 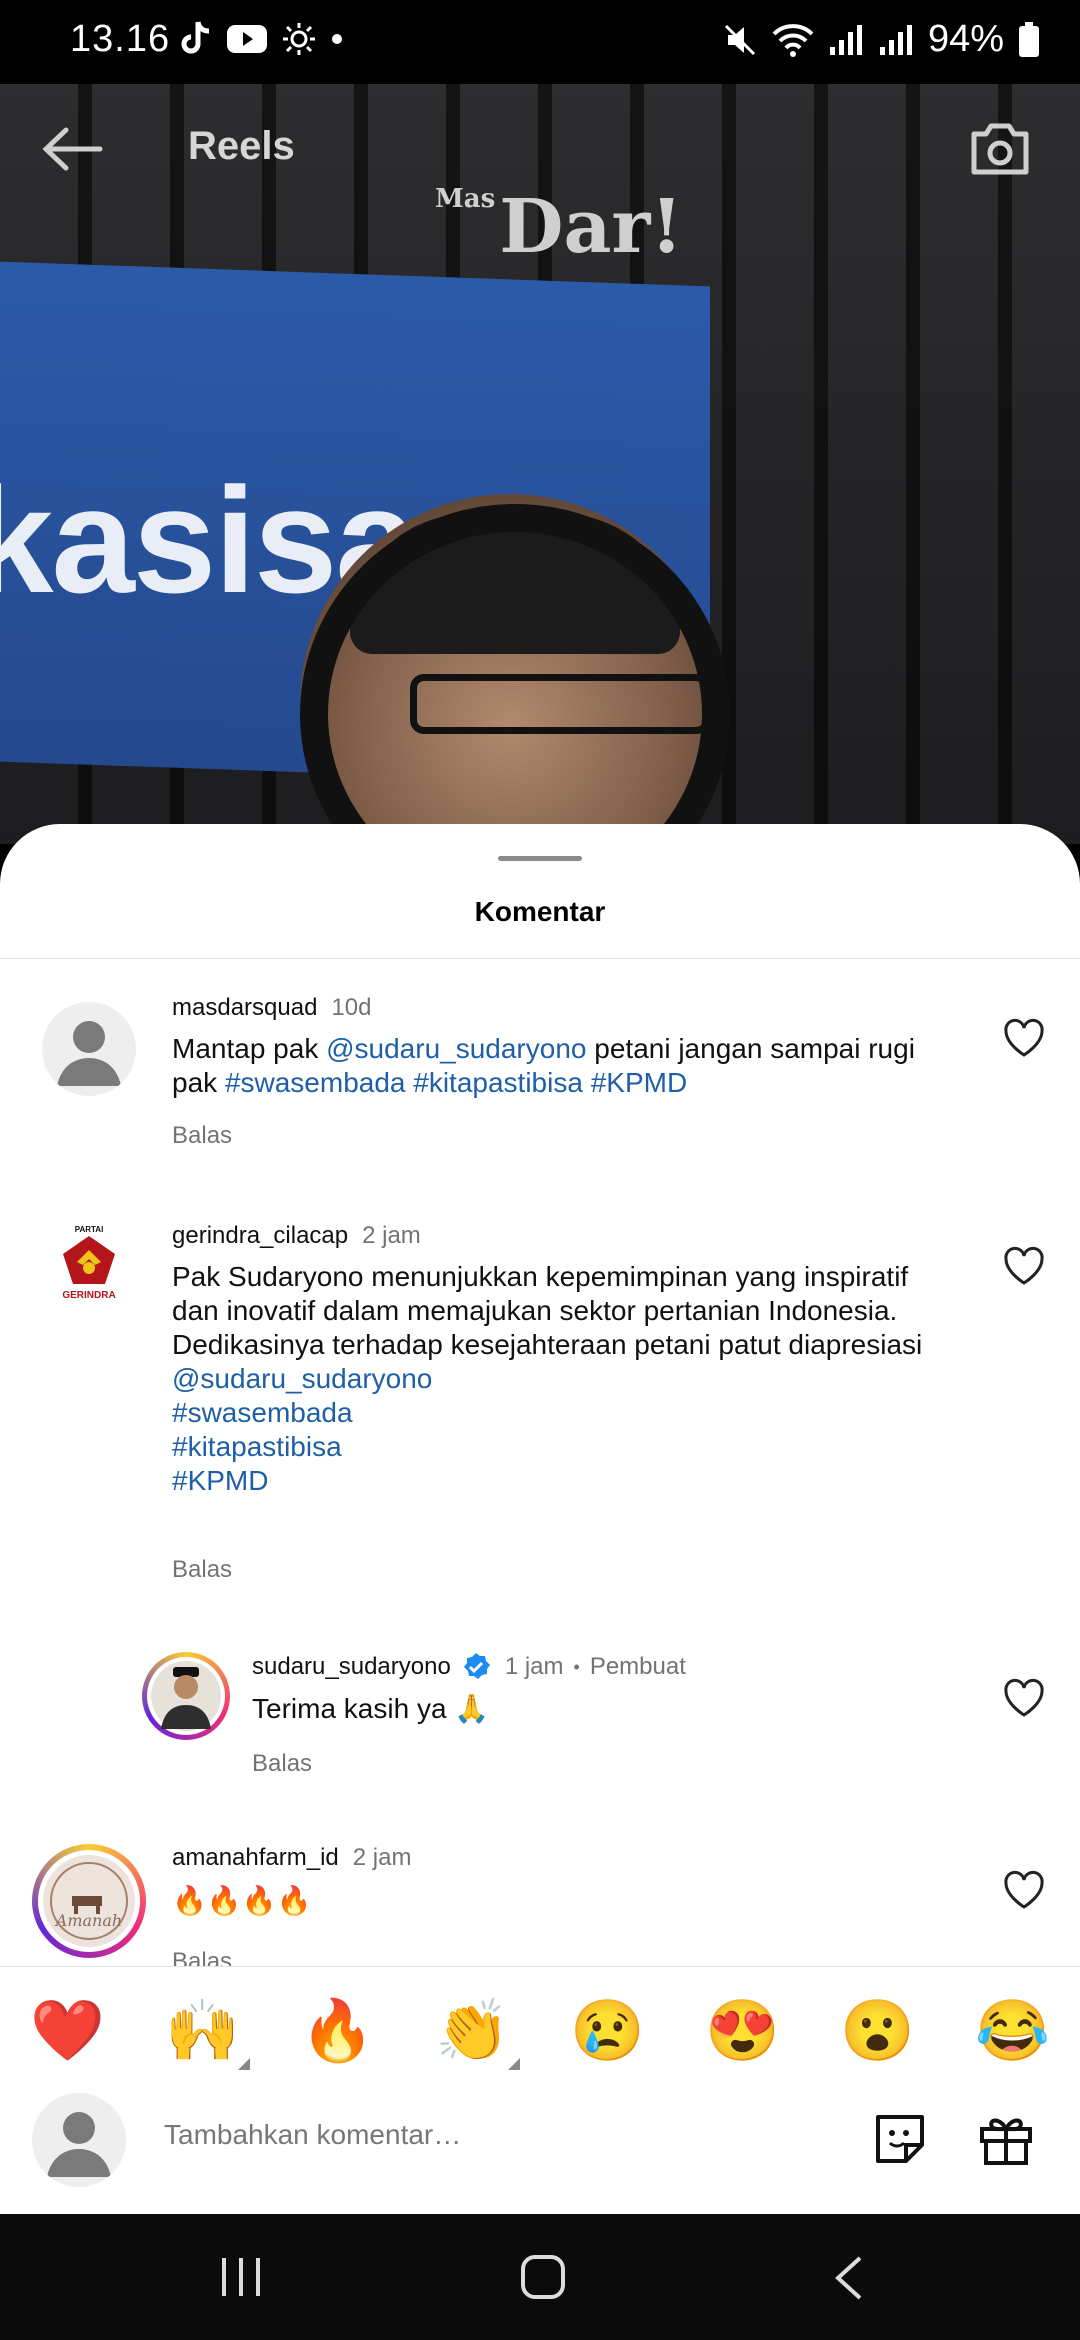 What do you see at coordinates (1000, 149) in the screenshot?
I see `camera-icon` at bounding box center [1000, 149].